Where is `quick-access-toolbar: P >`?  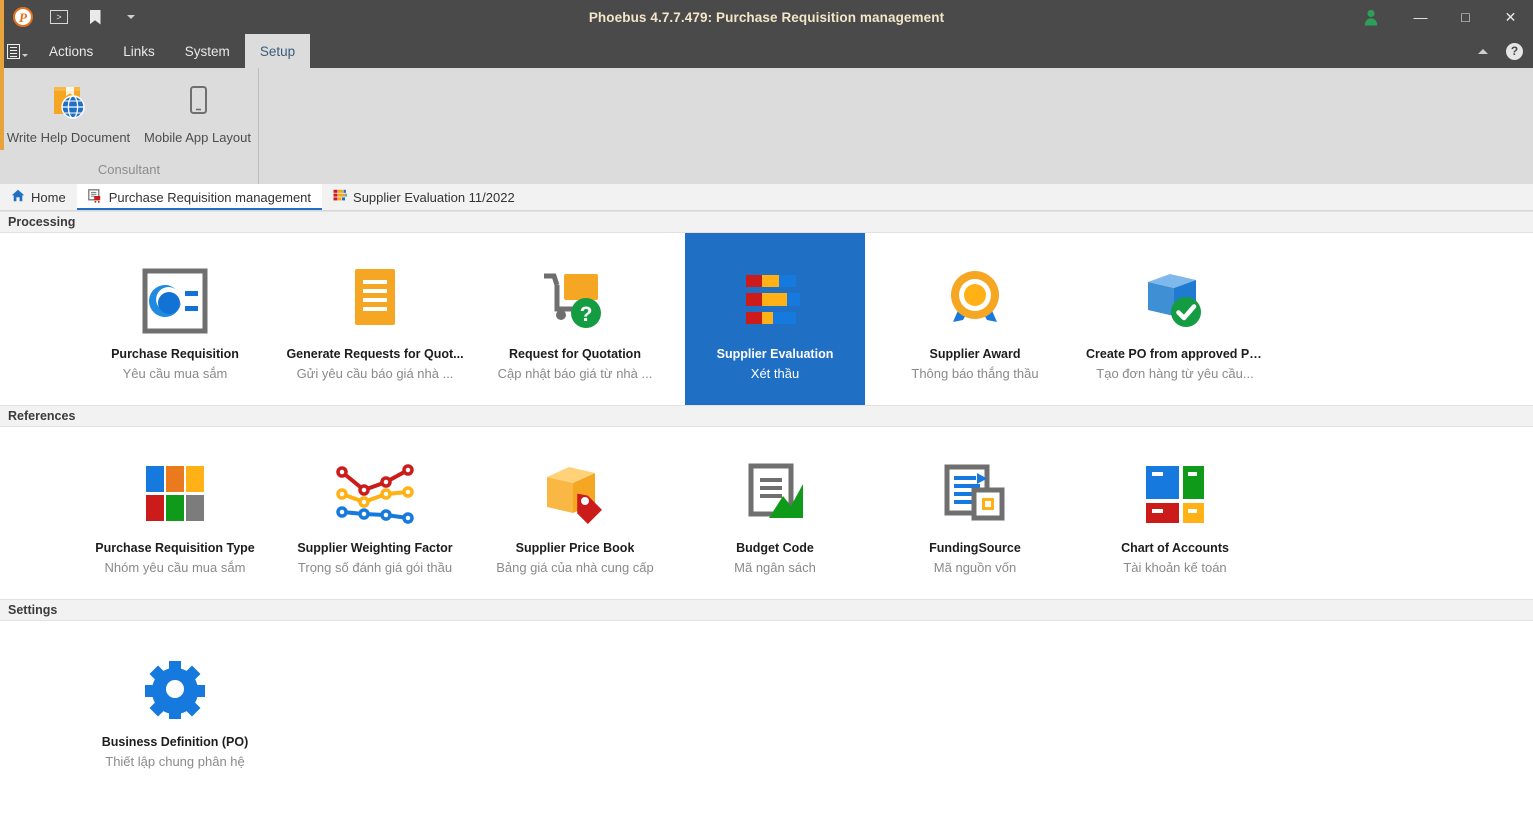 quick-access-toolbar: P > is located at coordinates (72, 17).